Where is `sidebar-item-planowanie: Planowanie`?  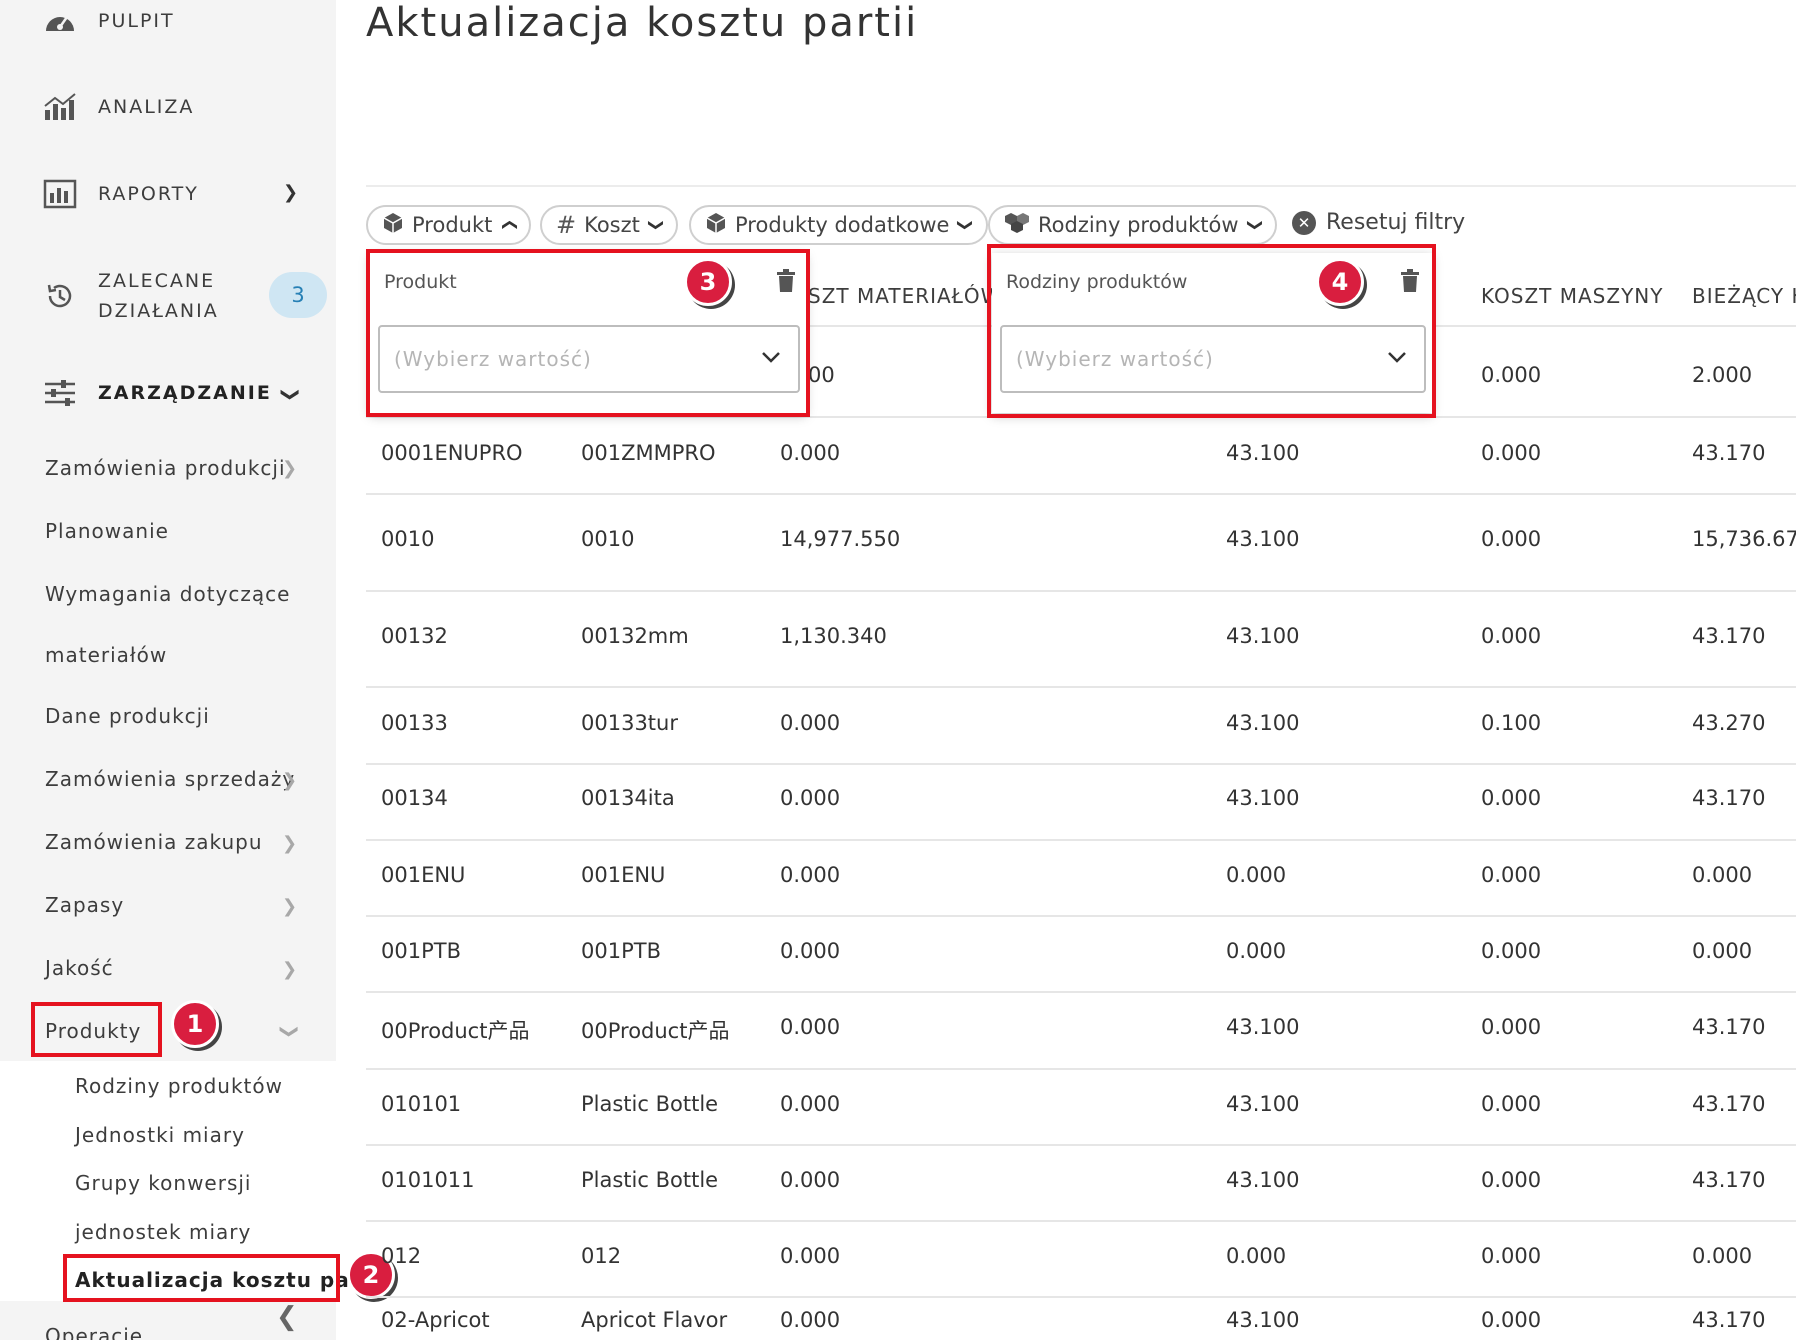
sidebar-item-planowanie: Planowanie is located at coordinates (107, 531).